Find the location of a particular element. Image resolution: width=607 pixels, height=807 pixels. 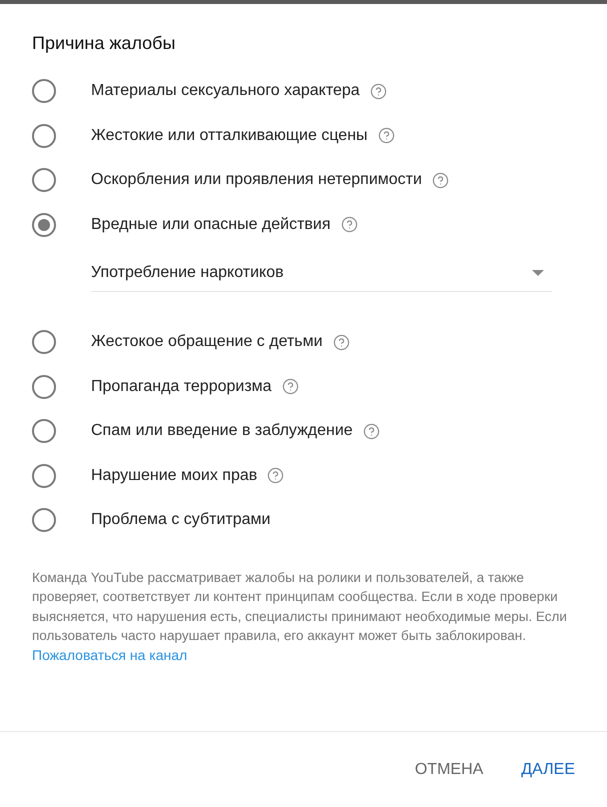

option-label: Нарушение моих прав is located at coordinates (174, 476).